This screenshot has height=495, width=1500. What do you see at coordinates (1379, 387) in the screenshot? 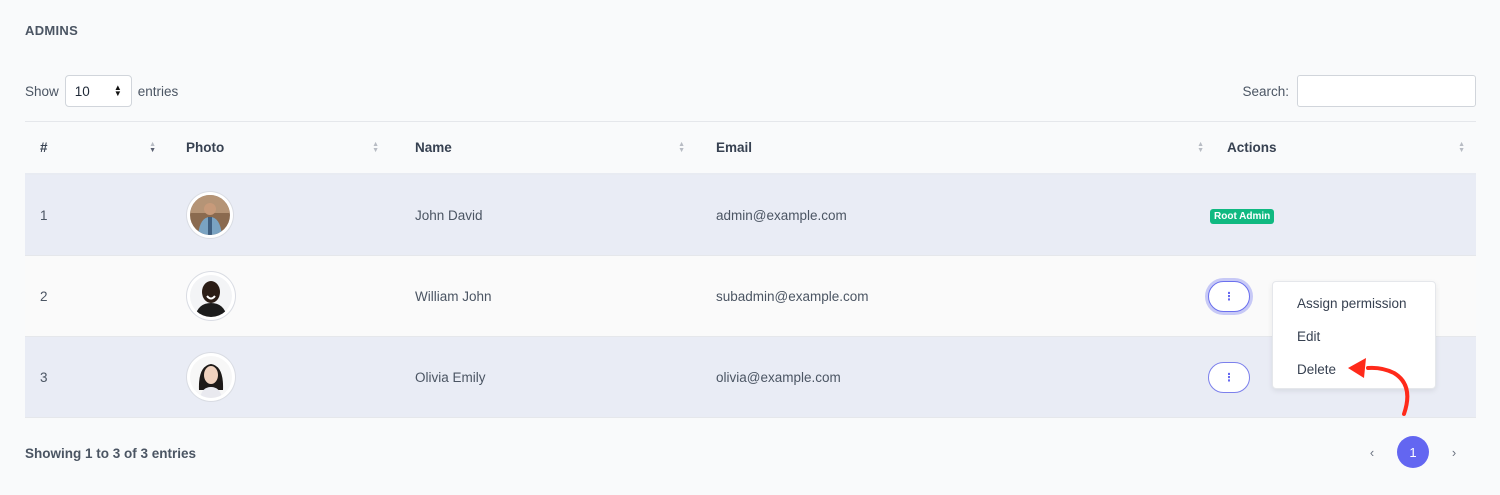
I see `red-curved-arrow-icon` at bounding box center [1379, 387].